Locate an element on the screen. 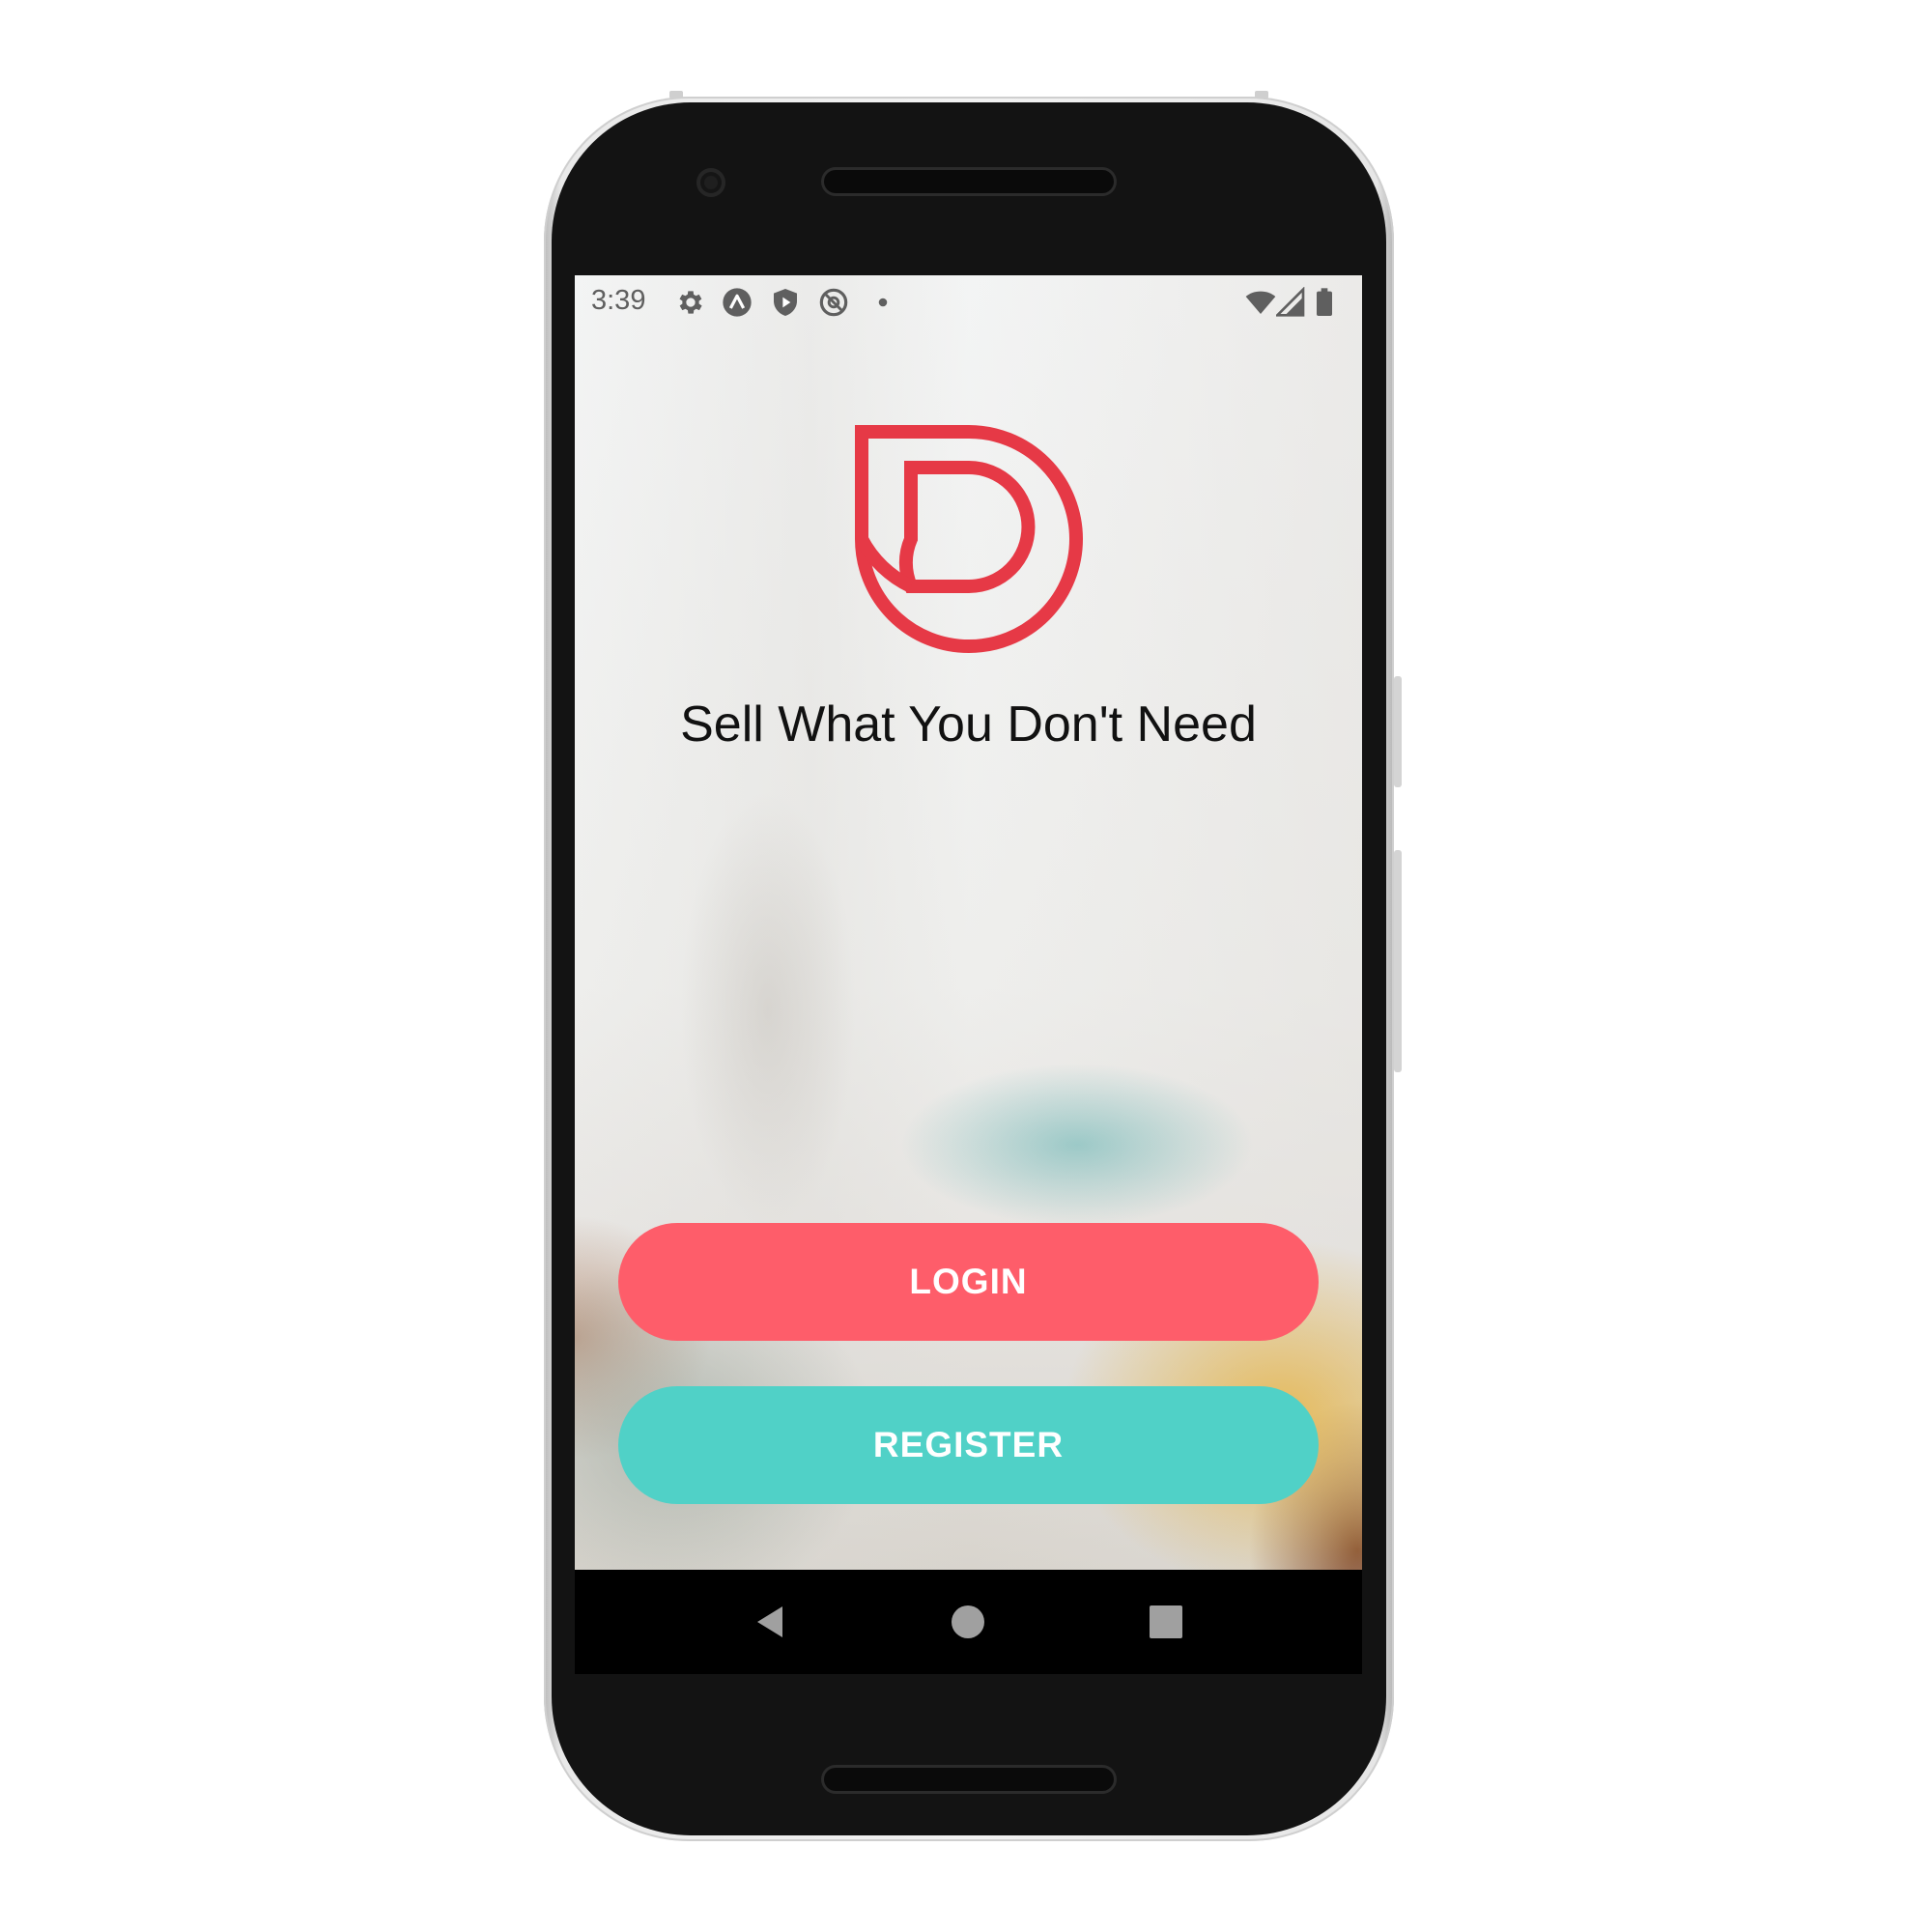  register-button-label: REGISTER is located at coordinates (968, 1444).